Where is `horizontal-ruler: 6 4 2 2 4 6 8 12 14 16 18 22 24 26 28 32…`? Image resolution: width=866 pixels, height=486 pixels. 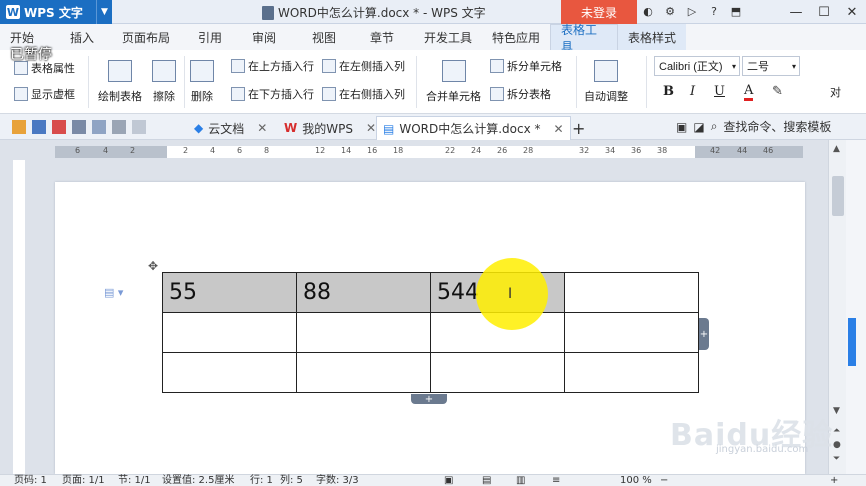
horizontal-ruler: 6 4 2 2 4 6 8 12 14 16 18 22 24 26 28 32… is located at coordinates (429, 152).